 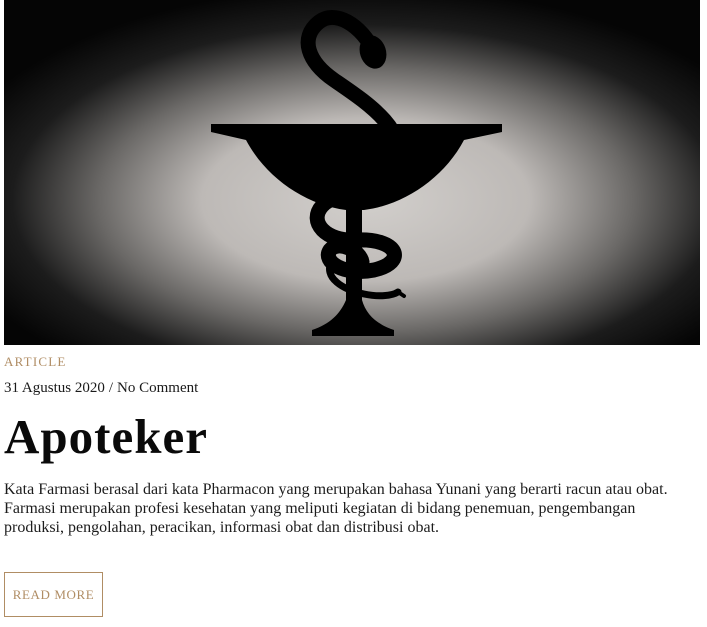 I want to click on post-meta: 31 Agustus 2020/No Comment, so click(x=101, y=388).